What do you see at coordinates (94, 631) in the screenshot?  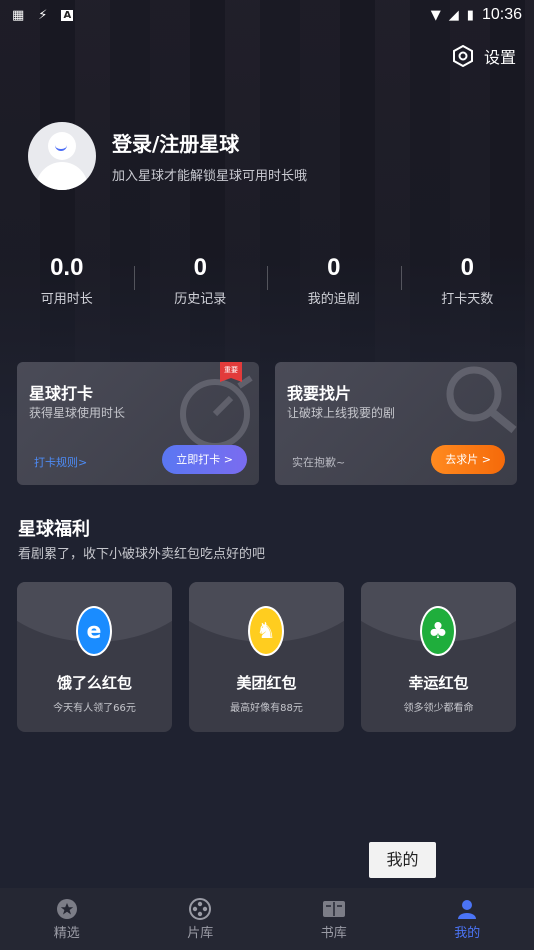 I see `eleme-logo-icon: e` at bounding box center [94, 631].